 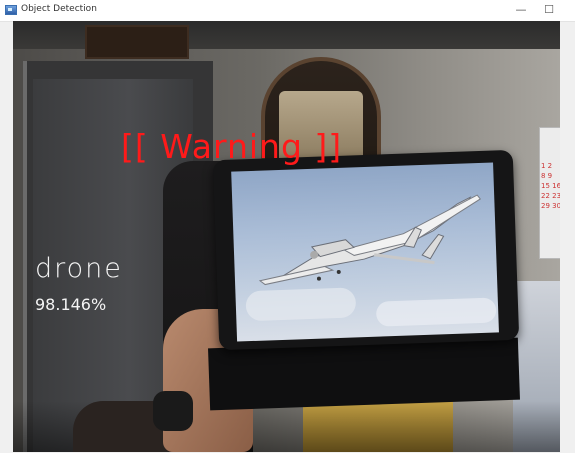 What do you see at coordinates (173, 411) in the screenshot?
I see `wristwatch` at bounding box center [173, 411].